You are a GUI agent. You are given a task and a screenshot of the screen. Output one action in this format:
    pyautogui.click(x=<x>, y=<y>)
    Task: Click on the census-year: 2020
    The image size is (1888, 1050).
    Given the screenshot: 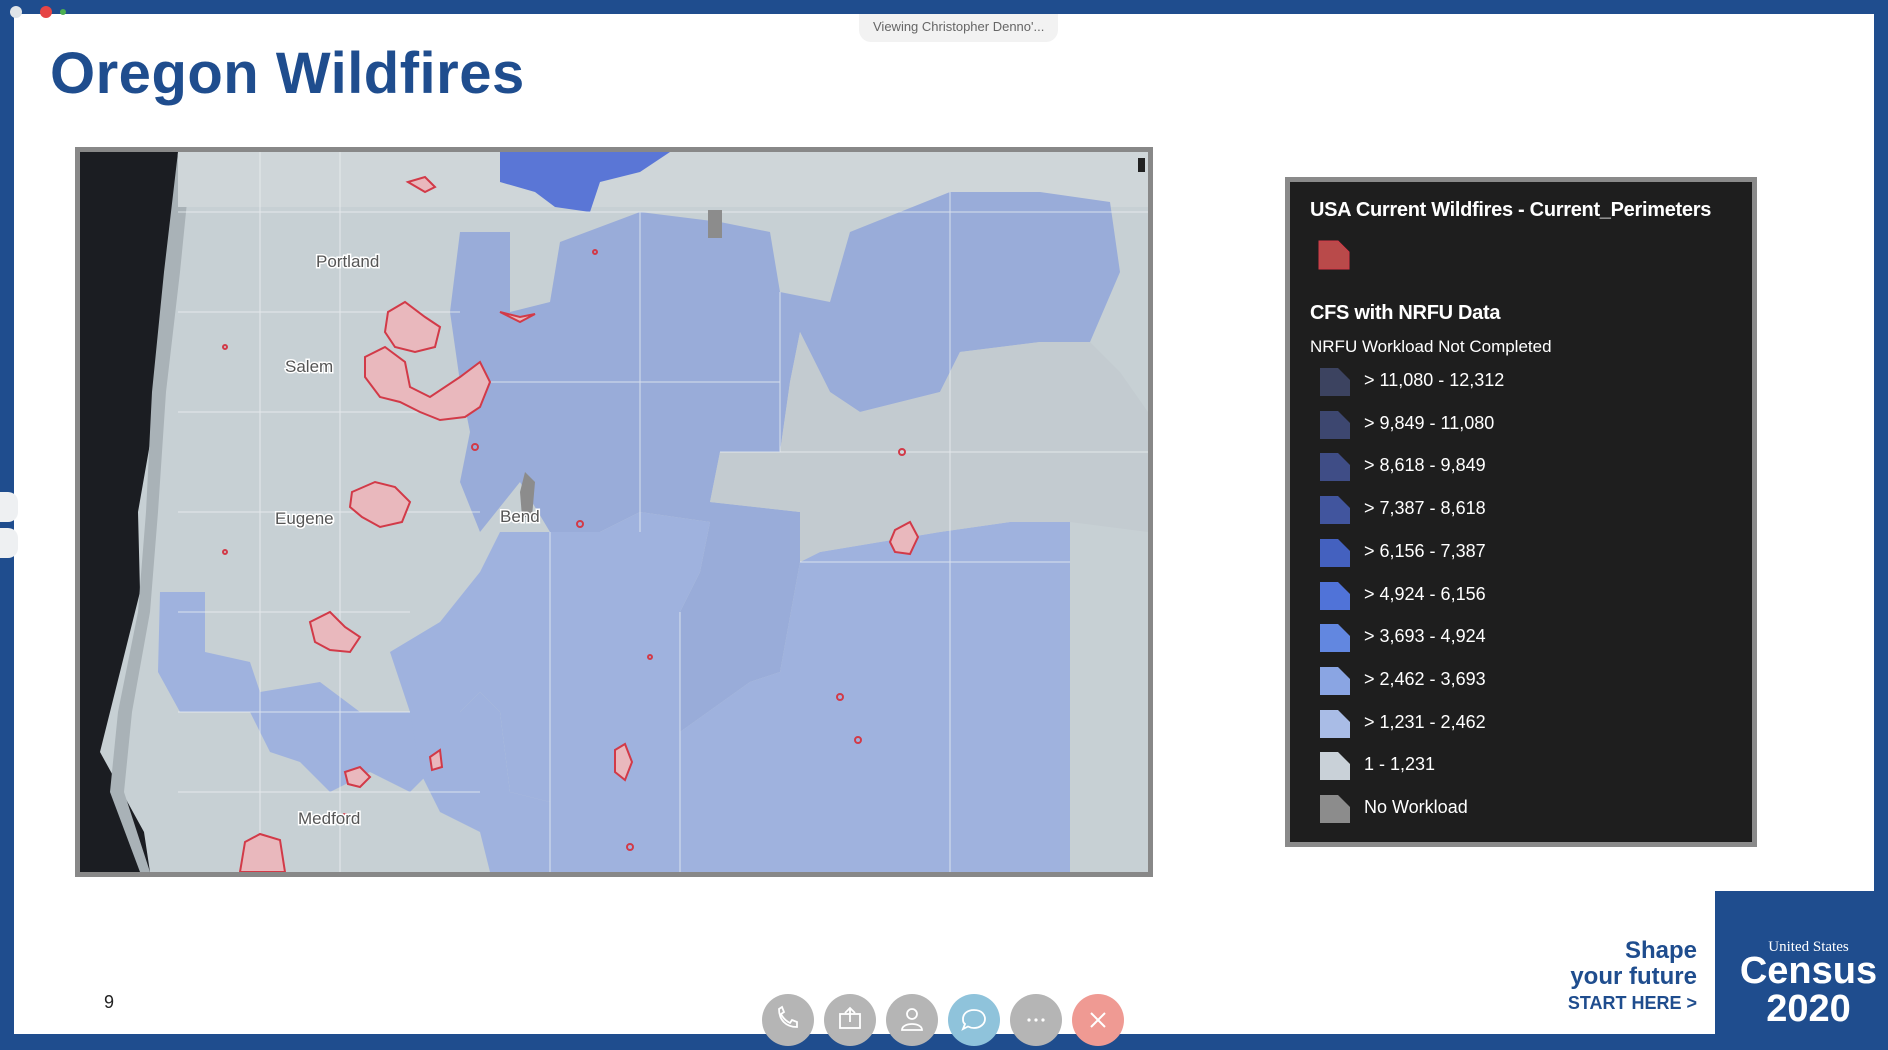 What is the action you would take?
    pyautogui.click(x=1808, y=1009)
    